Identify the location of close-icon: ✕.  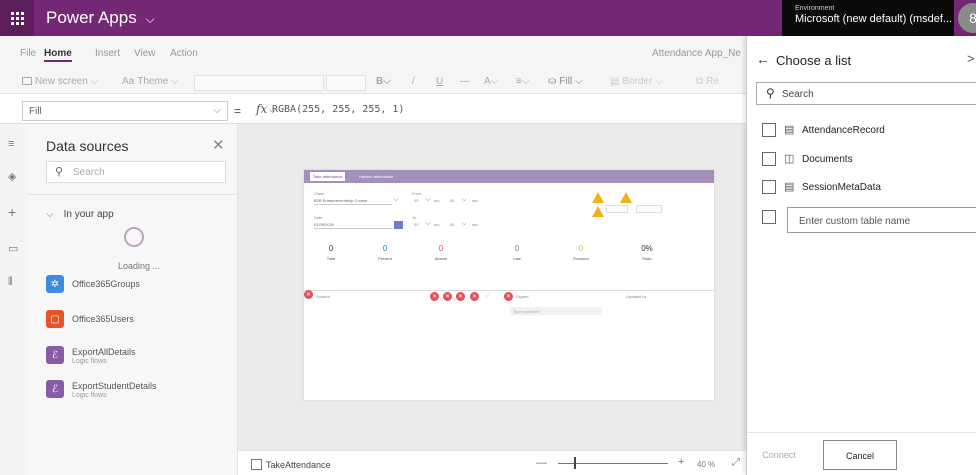
(218, 145).